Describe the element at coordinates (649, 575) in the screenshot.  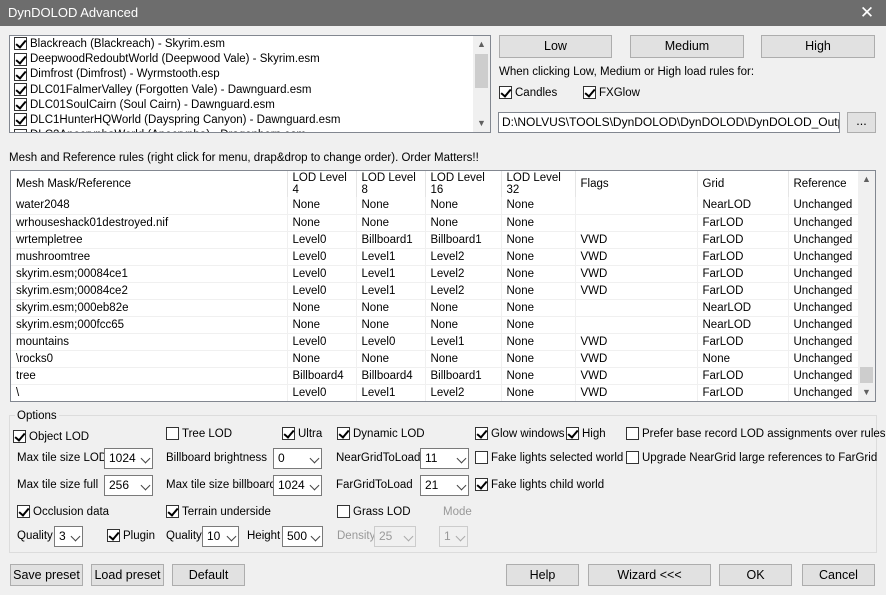
I see `wizard-button: Wizard <<<` at that location.